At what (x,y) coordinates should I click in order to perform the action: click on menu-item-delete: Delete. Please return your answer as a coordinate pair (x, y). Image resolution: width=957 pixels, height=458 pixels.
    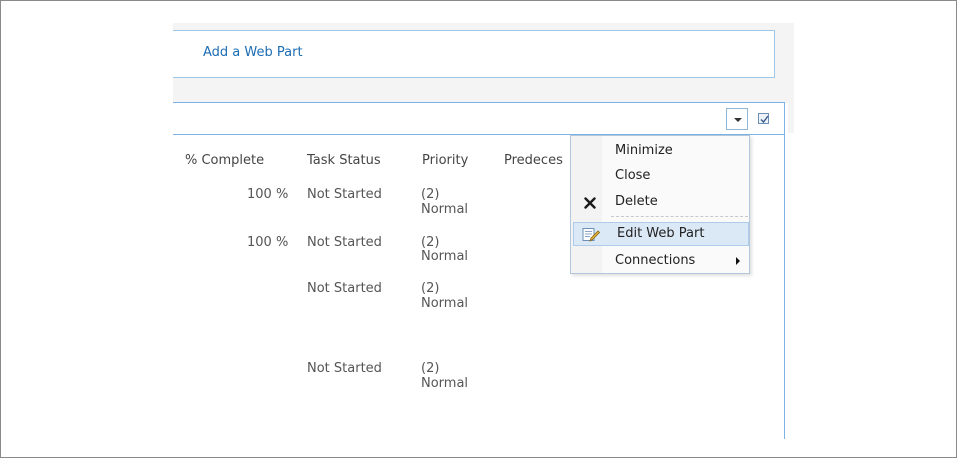
    Looking at the image, I should click on (660, 202).